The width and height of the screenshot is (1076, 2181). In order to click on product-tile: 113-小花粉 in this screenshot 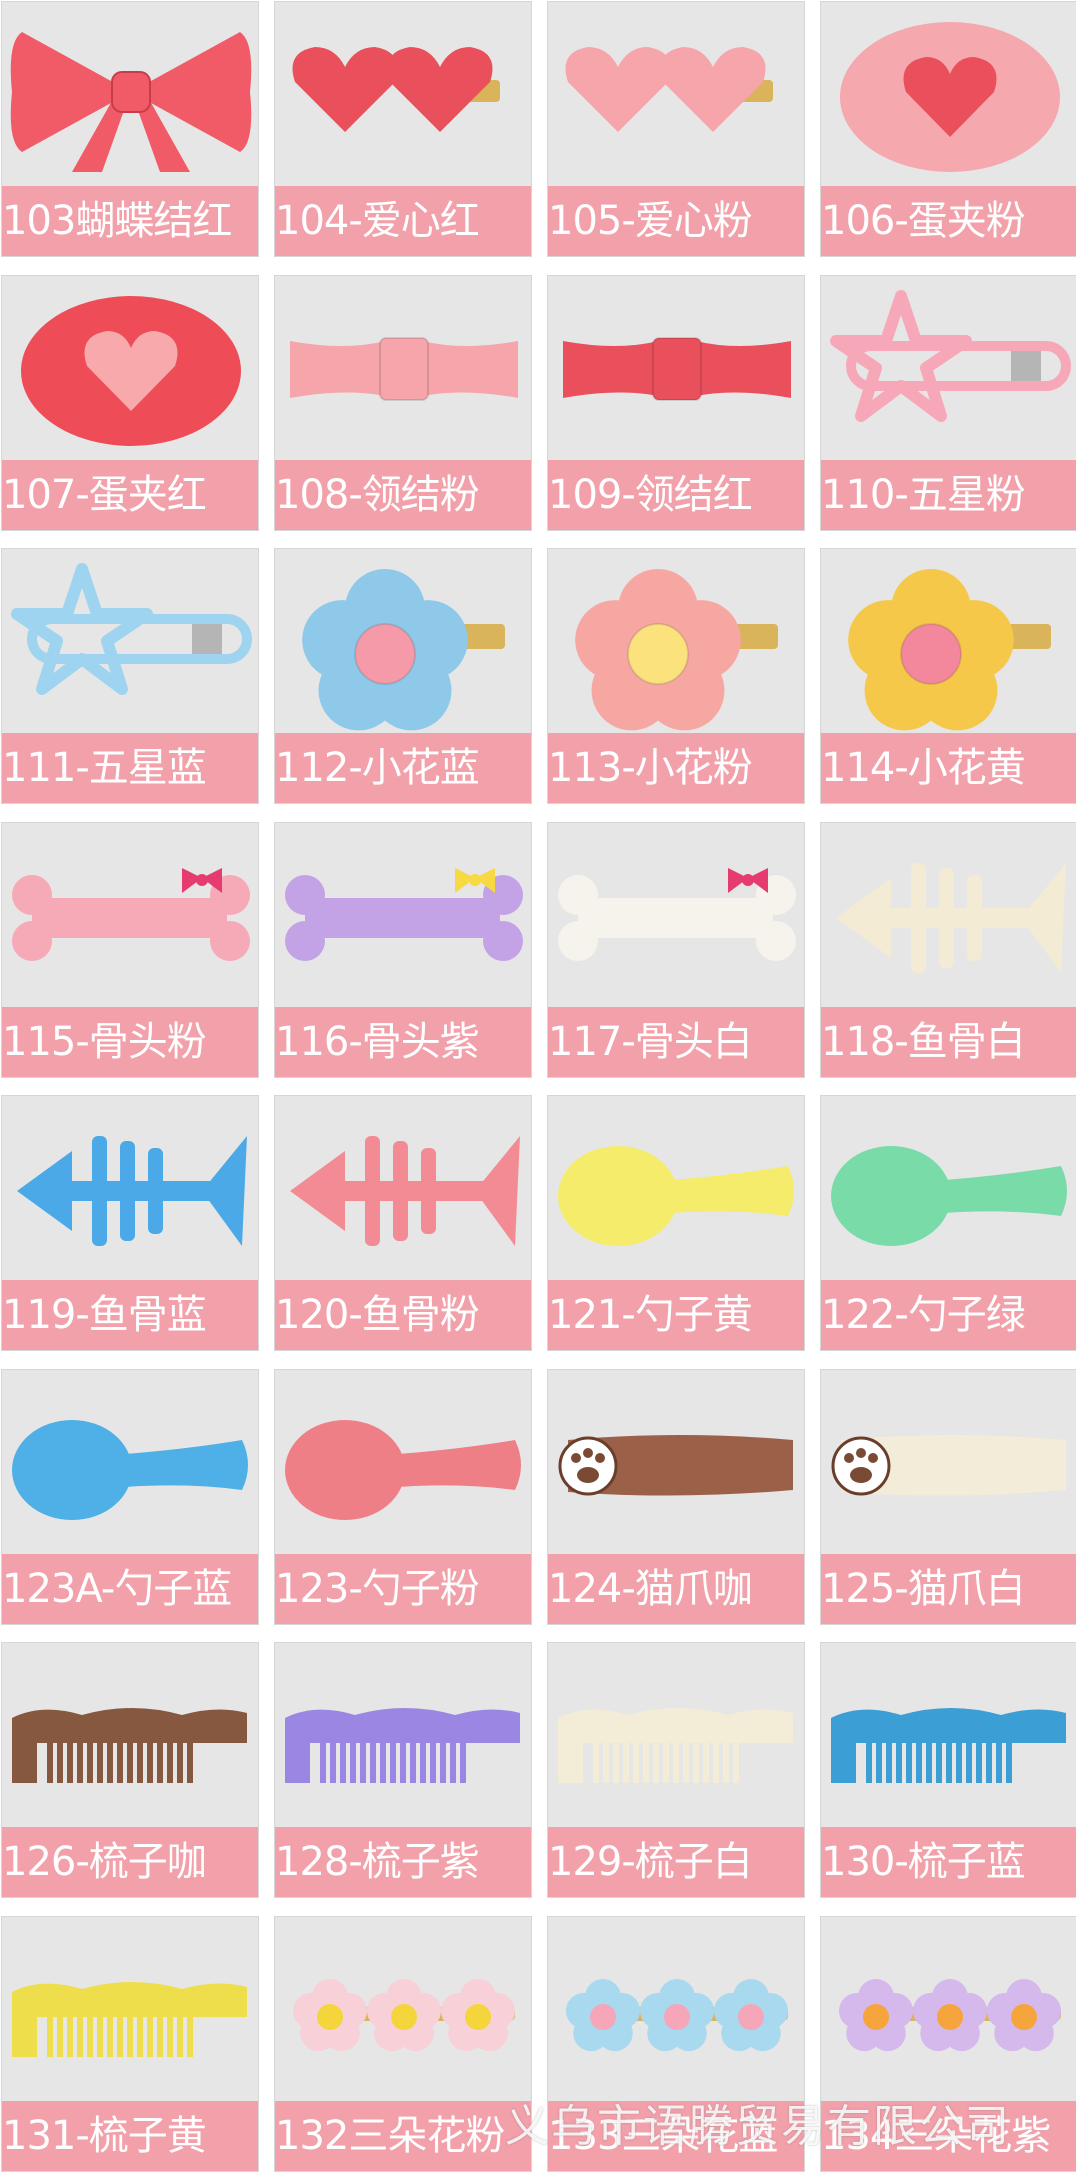, I will do `click(676, 676)`.